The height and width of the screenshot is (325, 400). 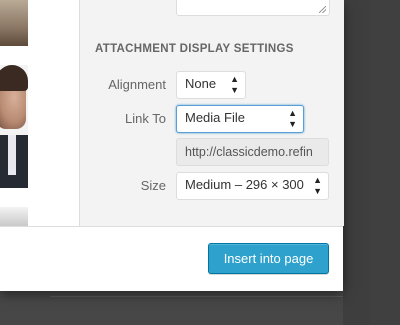 I want to click on size-select: Medium – 296 × 300 ▲ ▼, so click(x=252, y=186).